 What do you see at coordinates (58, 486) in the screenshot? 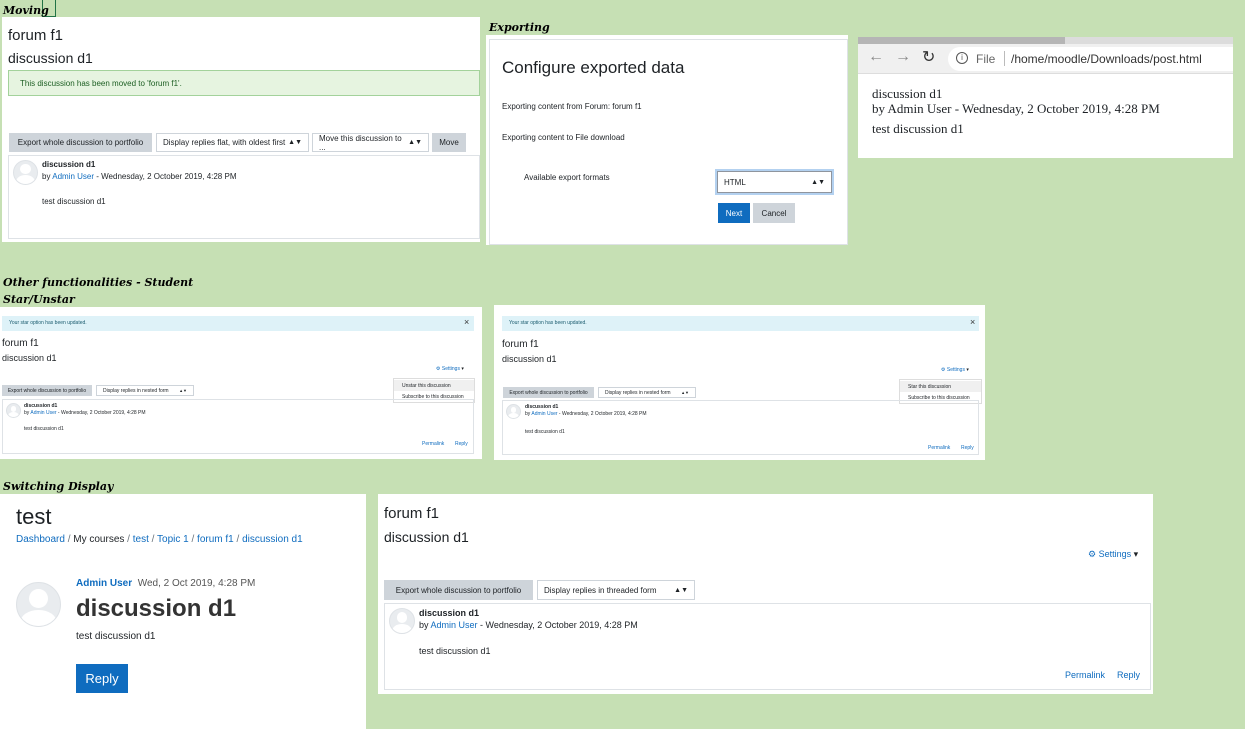
I see `label-switching: Switching Display` at bounding box center [58, 486].